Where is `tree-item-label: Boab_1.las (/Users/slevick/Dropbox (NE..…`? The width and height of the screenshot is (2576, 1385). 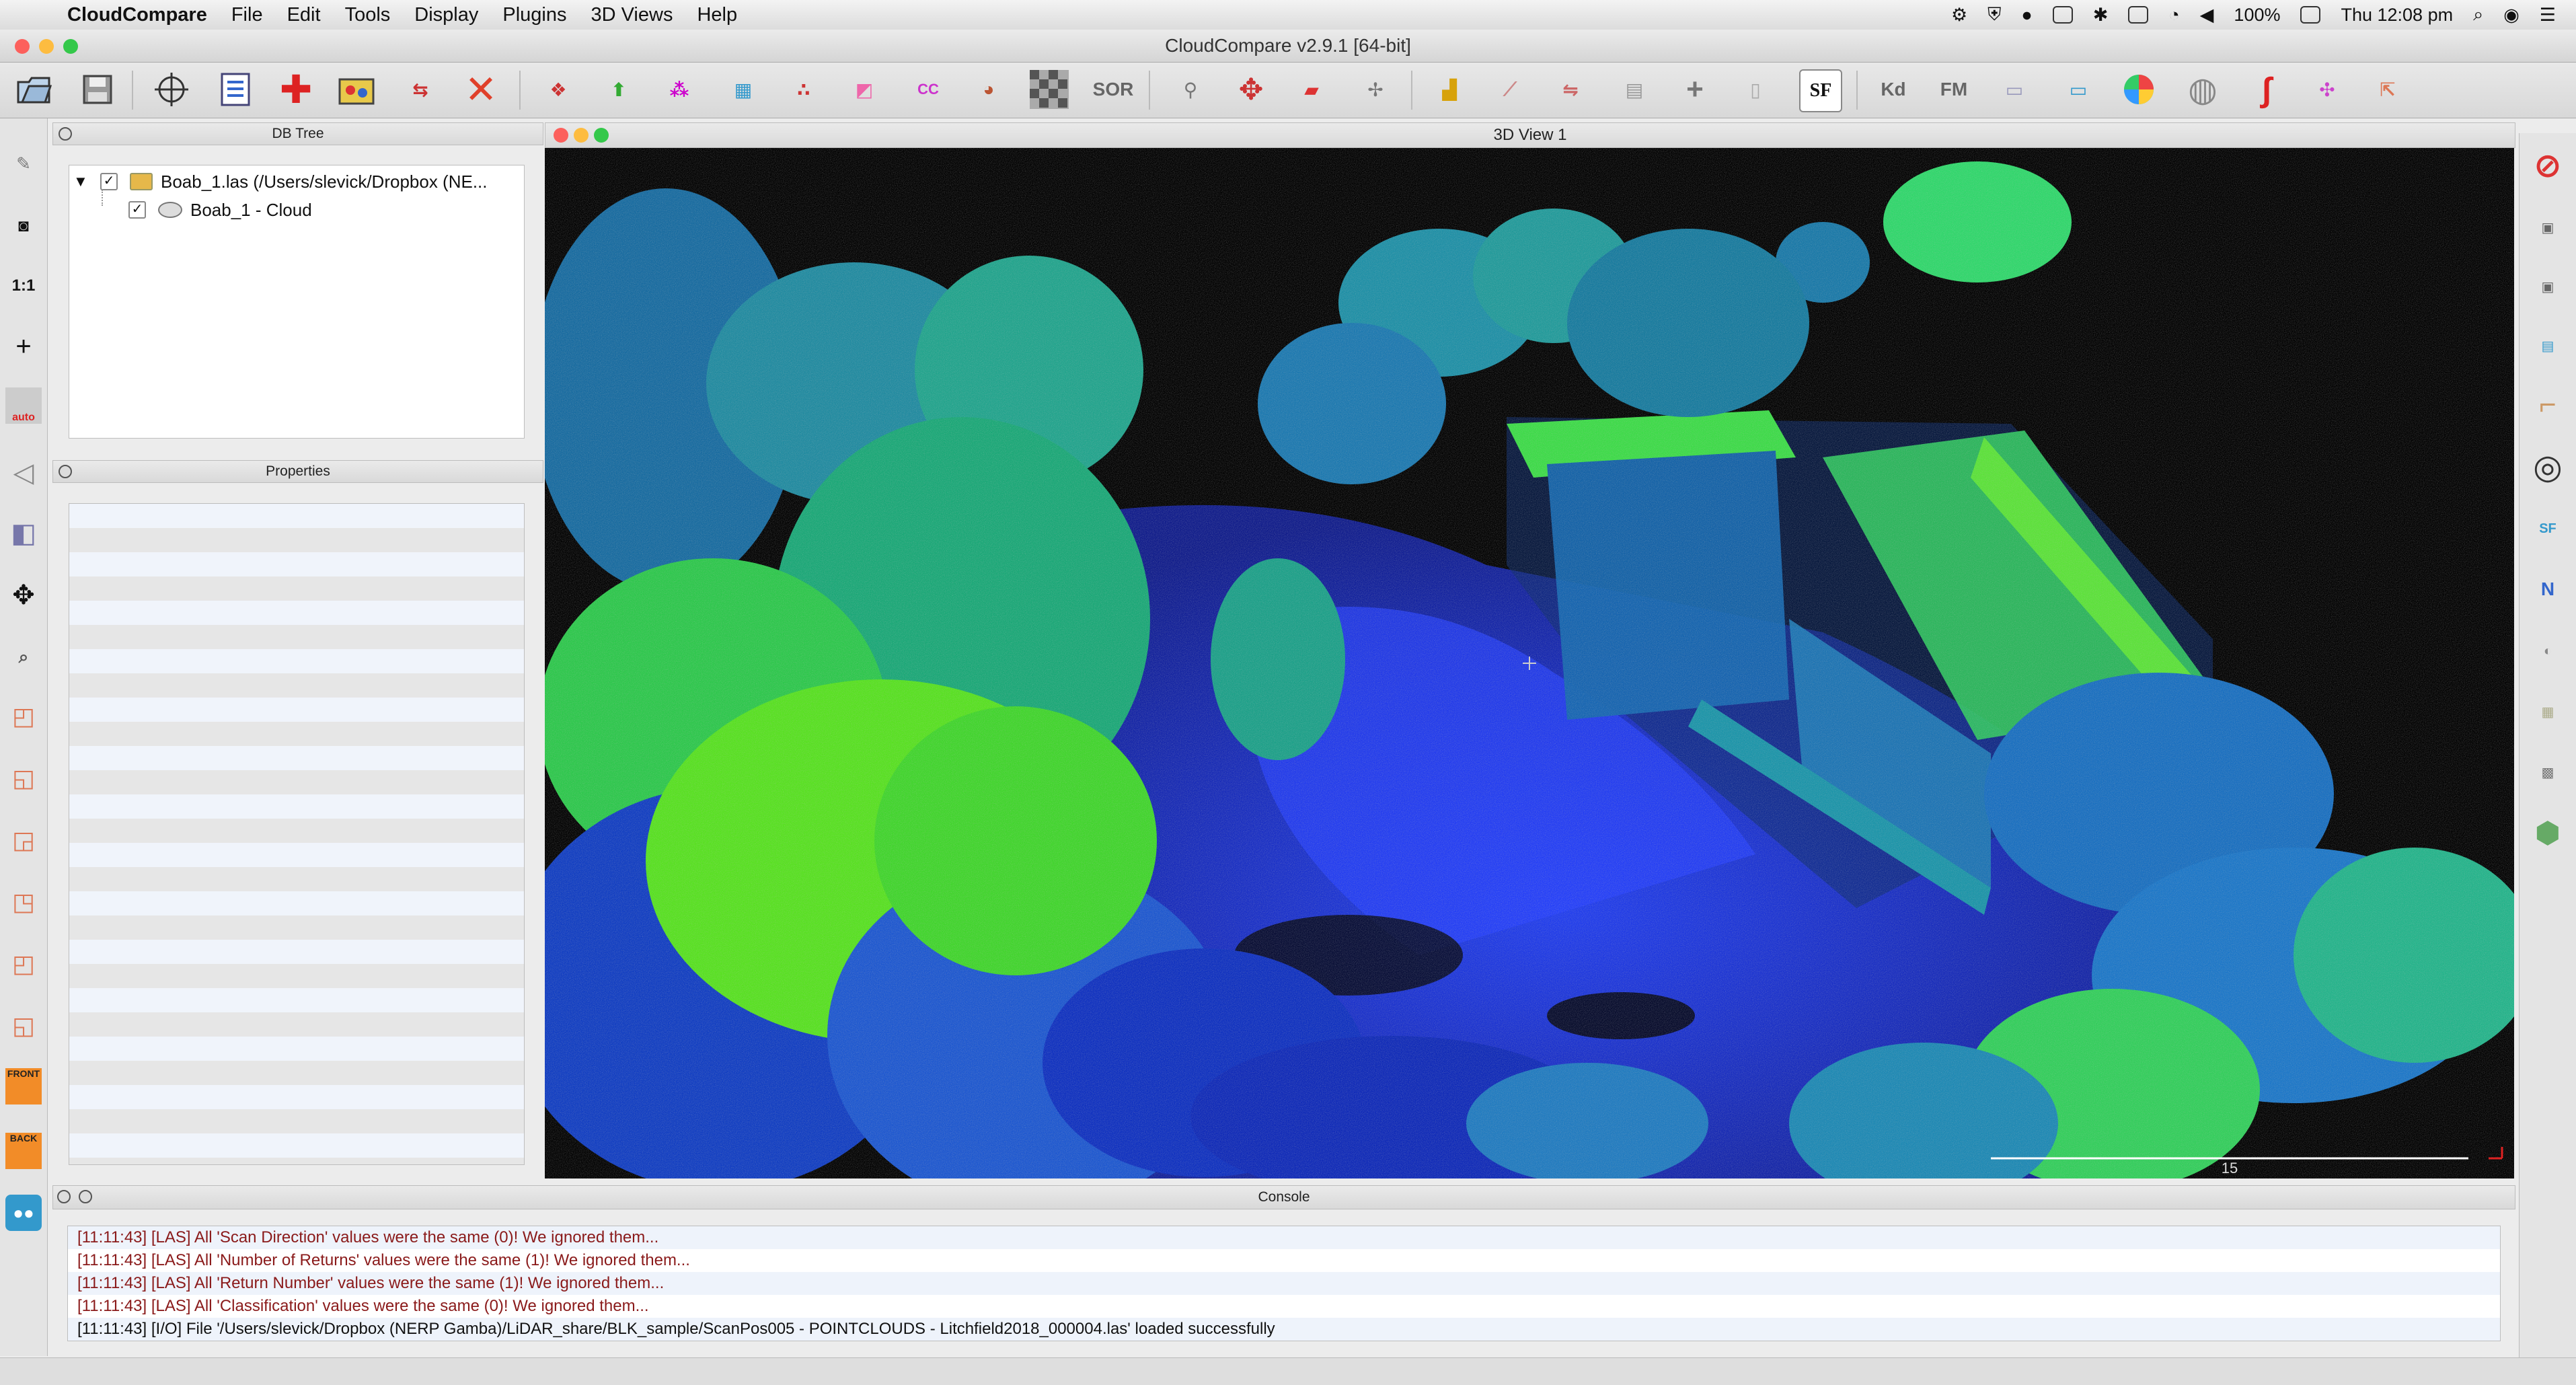 tree-item-label: Boab_1.las (/Users/slevick/Dropbox (NE..… is located at coordinates (324, 182).